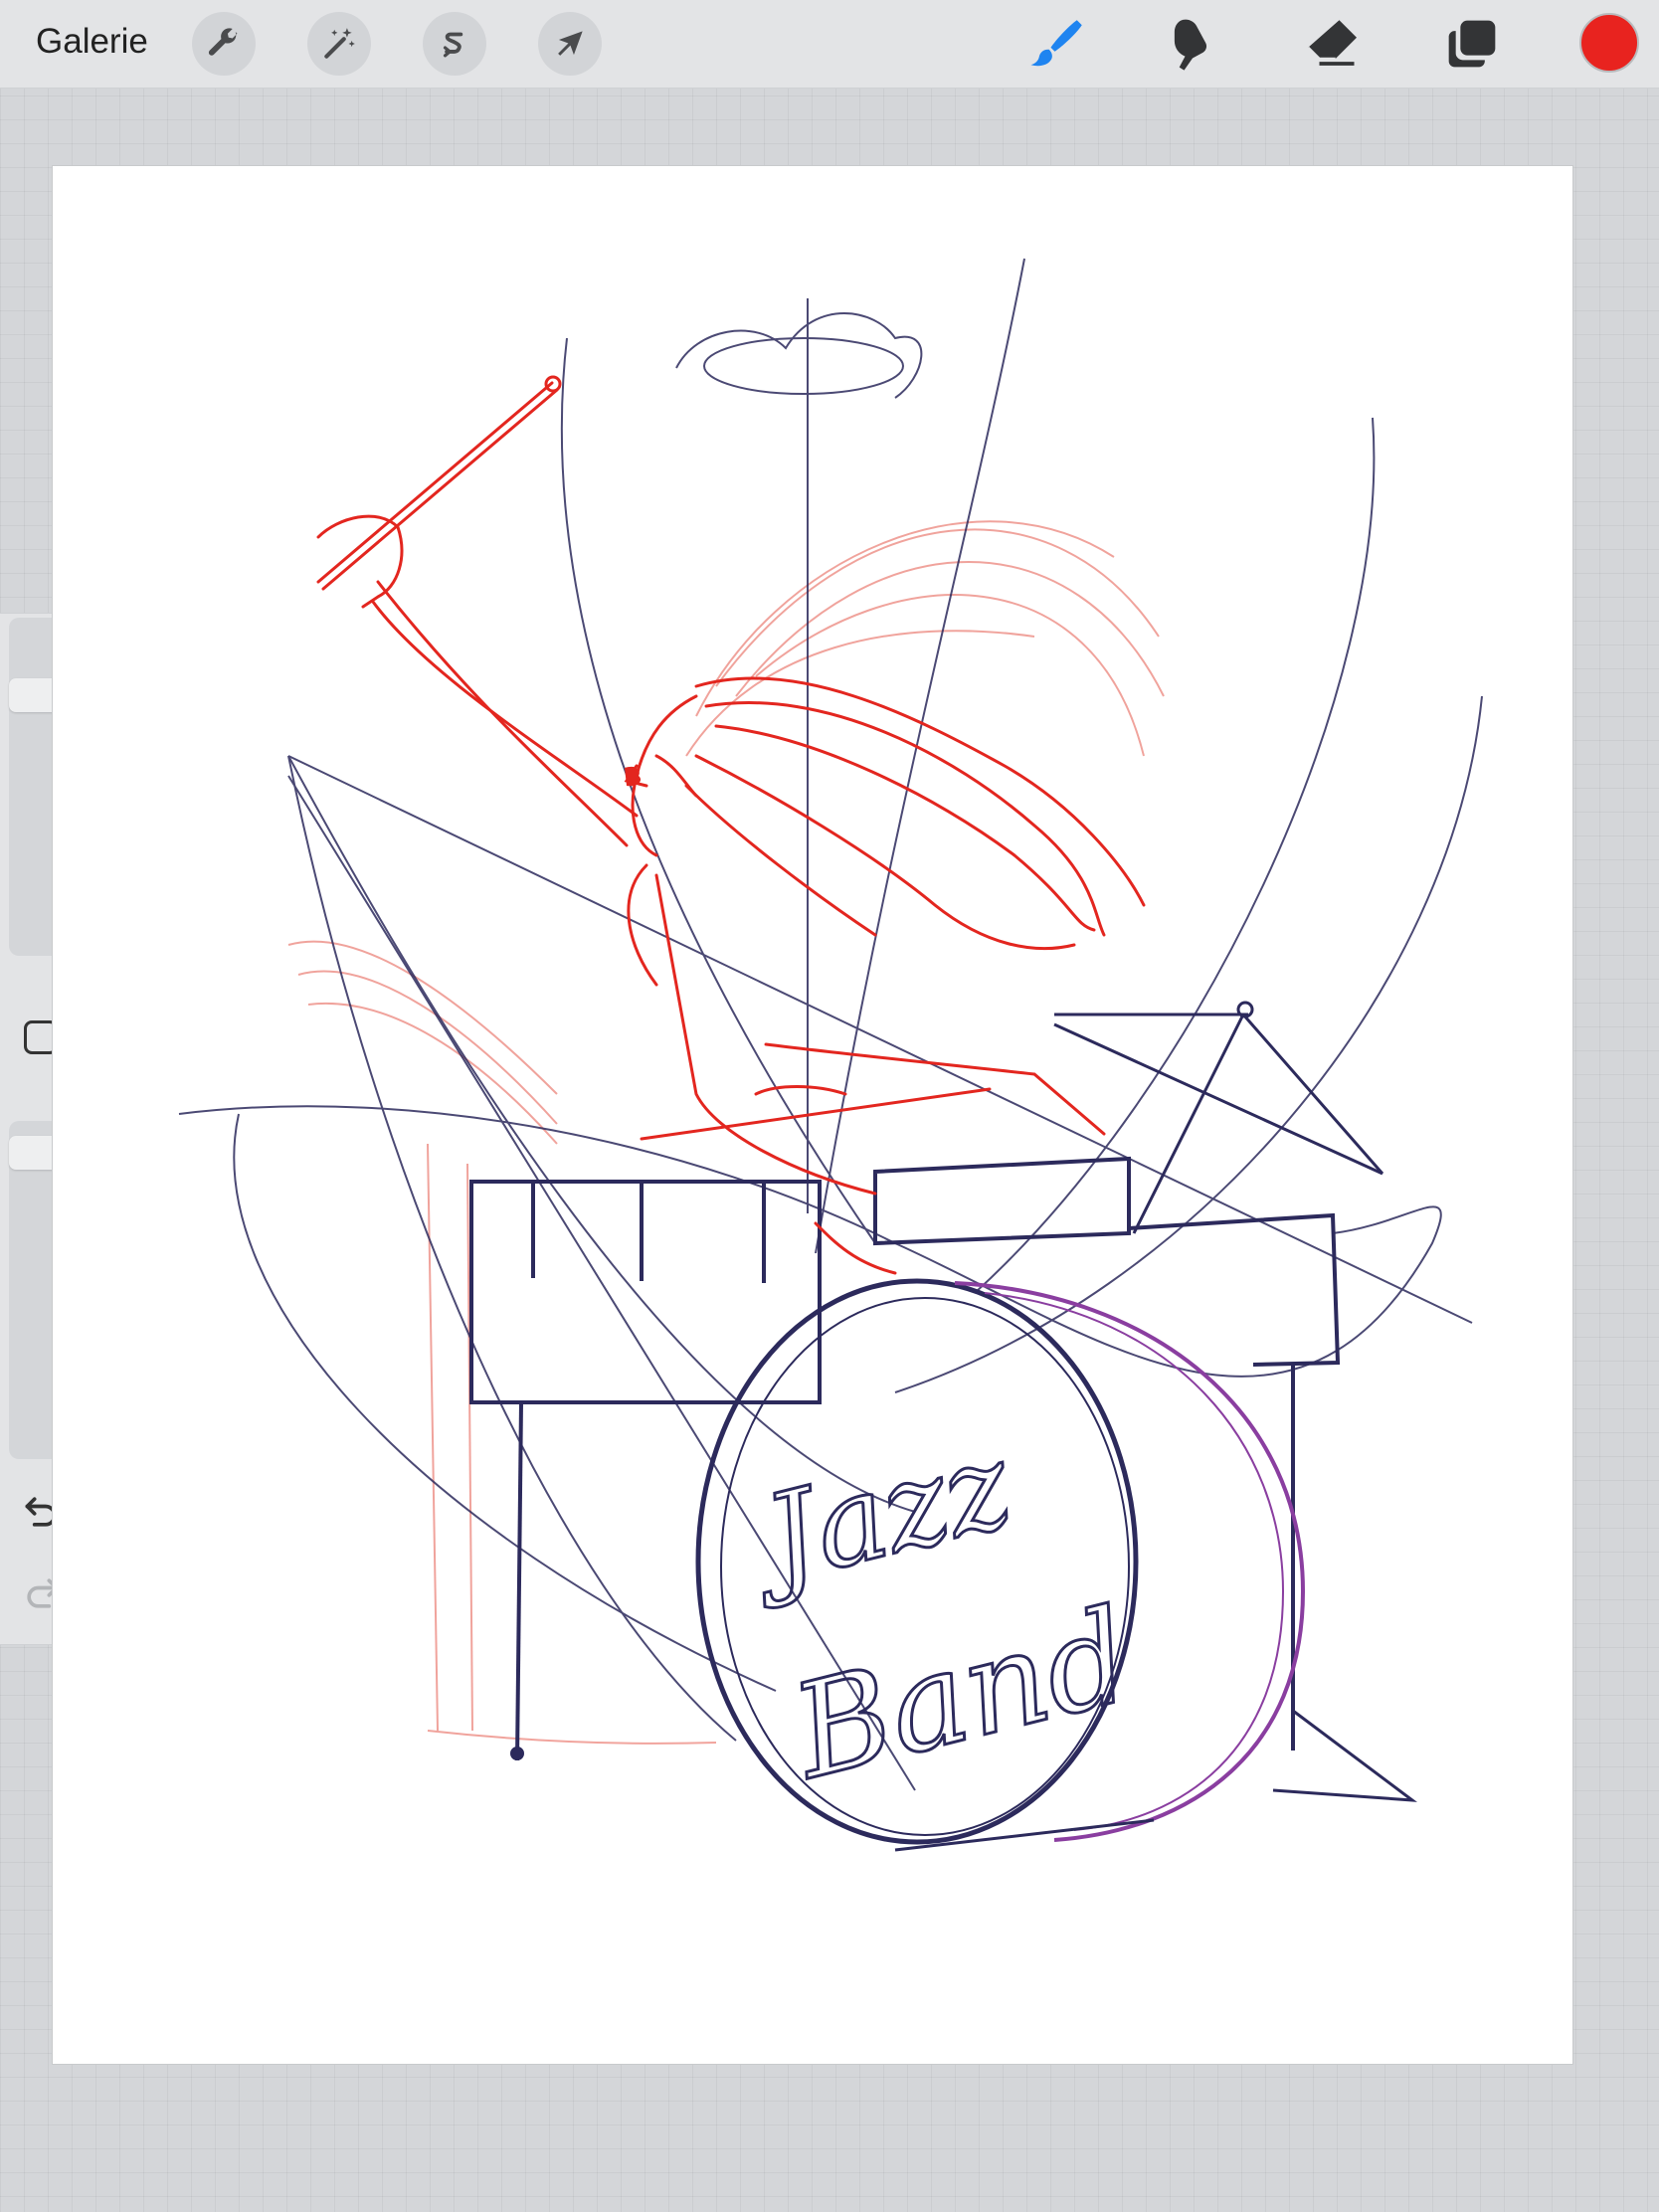 The image size is (1659, 2212). I want to click on eraser-tool-button, so click(1332, 44).